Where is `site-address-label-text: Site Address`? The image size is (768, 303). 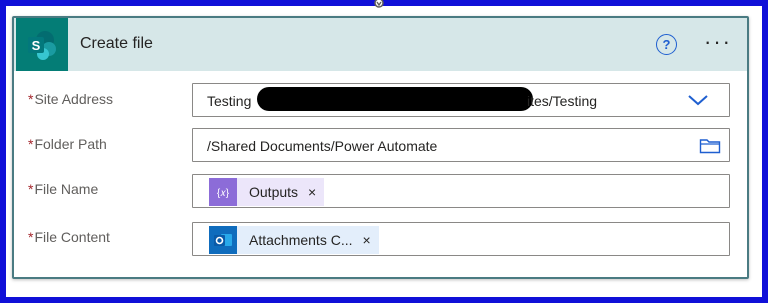 site-address-label-text: Site Address is located at coordinates (74, 99).